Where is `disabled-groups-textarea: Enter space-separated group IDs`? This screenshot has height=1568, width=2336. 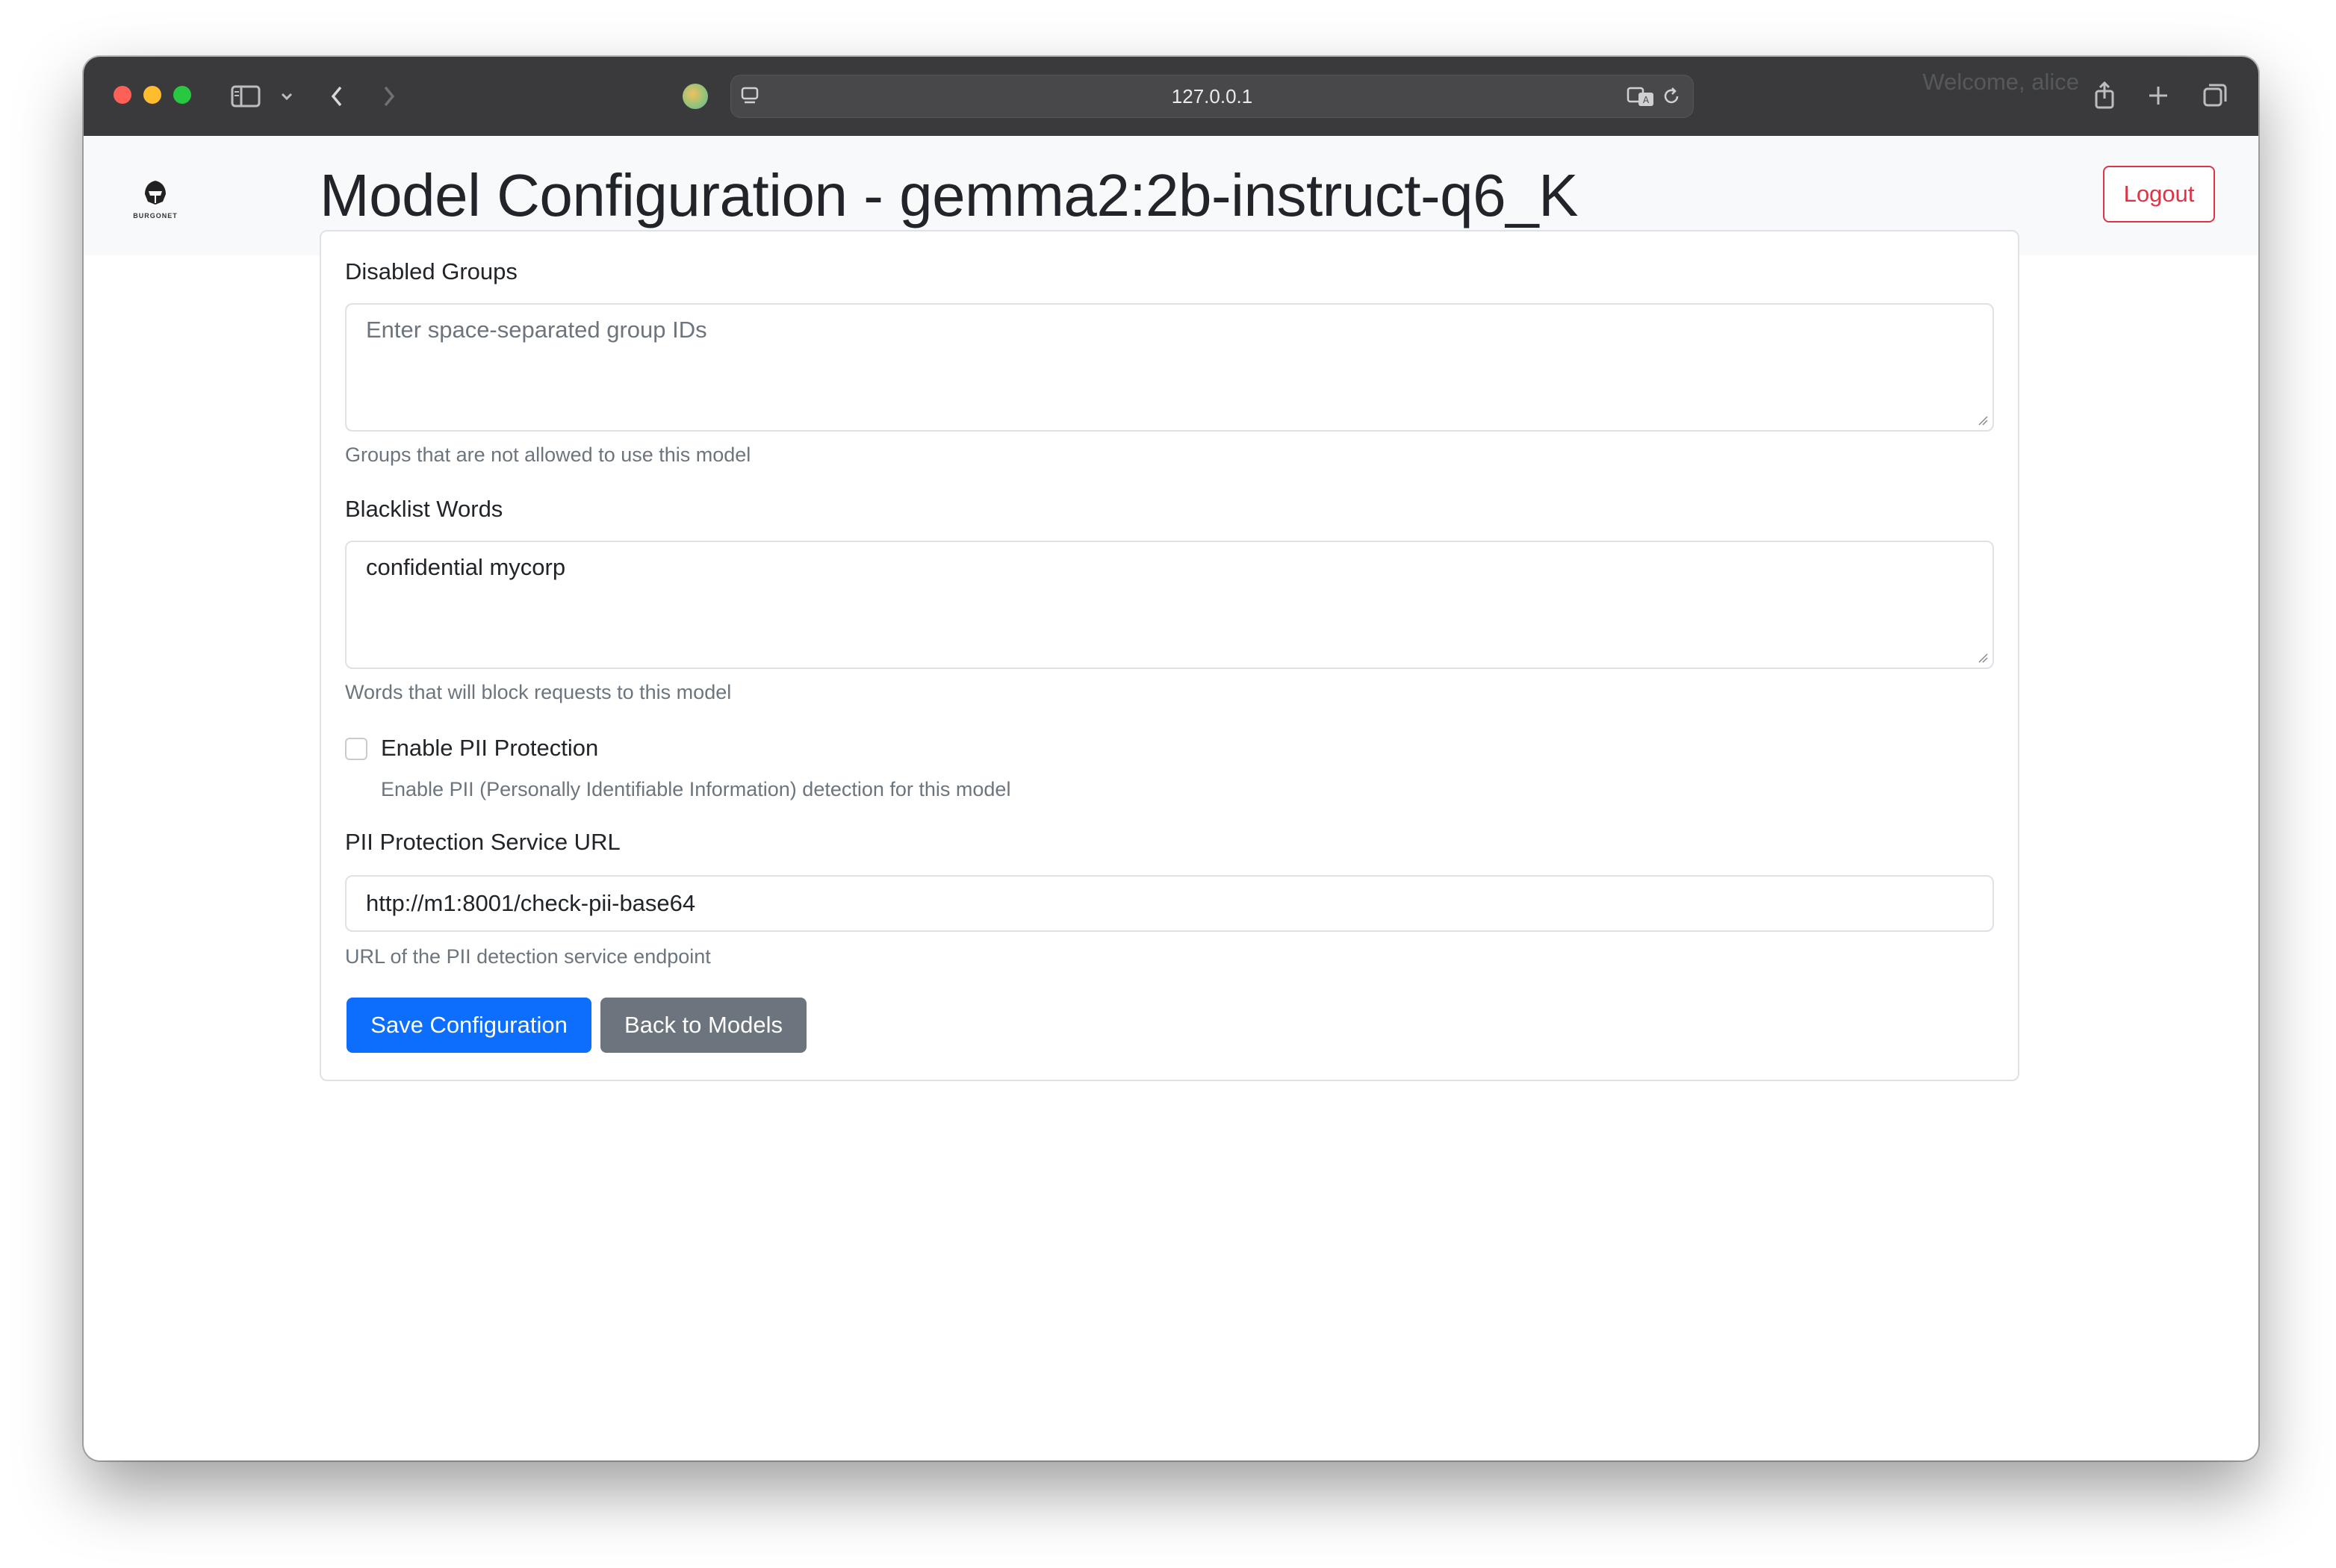 disabled-groups-textarea: Enter space-separated group IDs is located at coordinates (1169, 367).